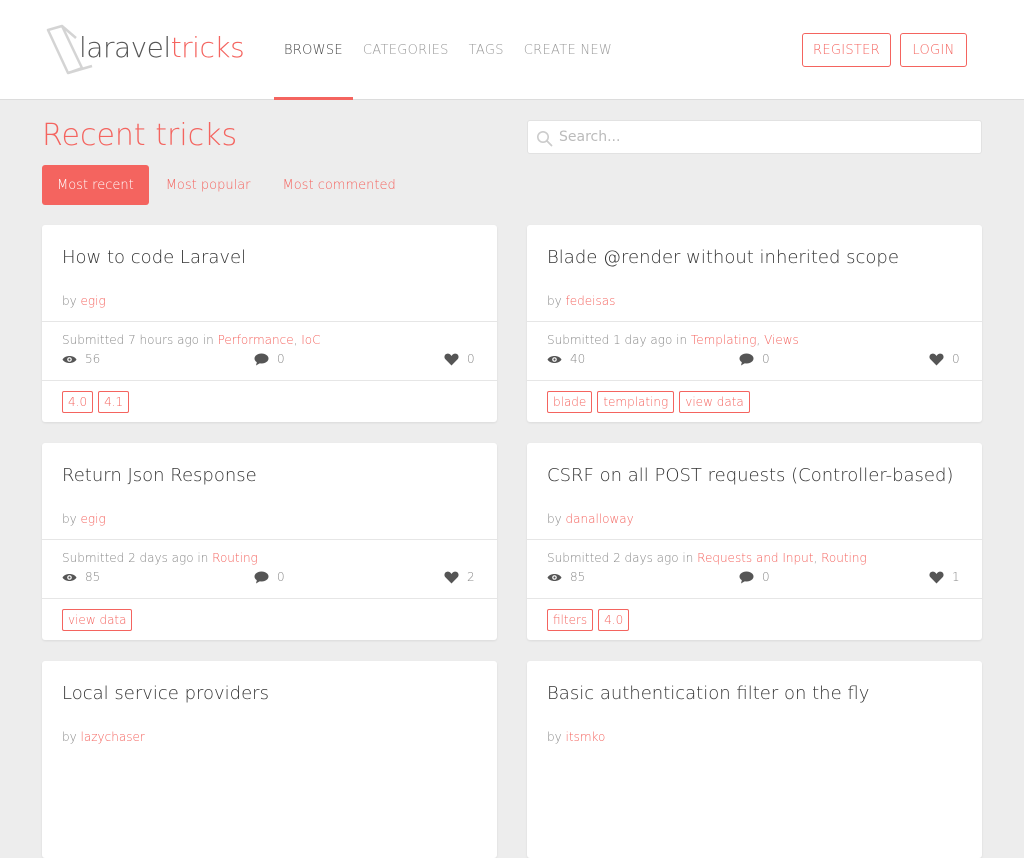 The width and height of the screenshot is (1024, 858). I want to click on trick-author-link: danalloway, so click(600, 519).